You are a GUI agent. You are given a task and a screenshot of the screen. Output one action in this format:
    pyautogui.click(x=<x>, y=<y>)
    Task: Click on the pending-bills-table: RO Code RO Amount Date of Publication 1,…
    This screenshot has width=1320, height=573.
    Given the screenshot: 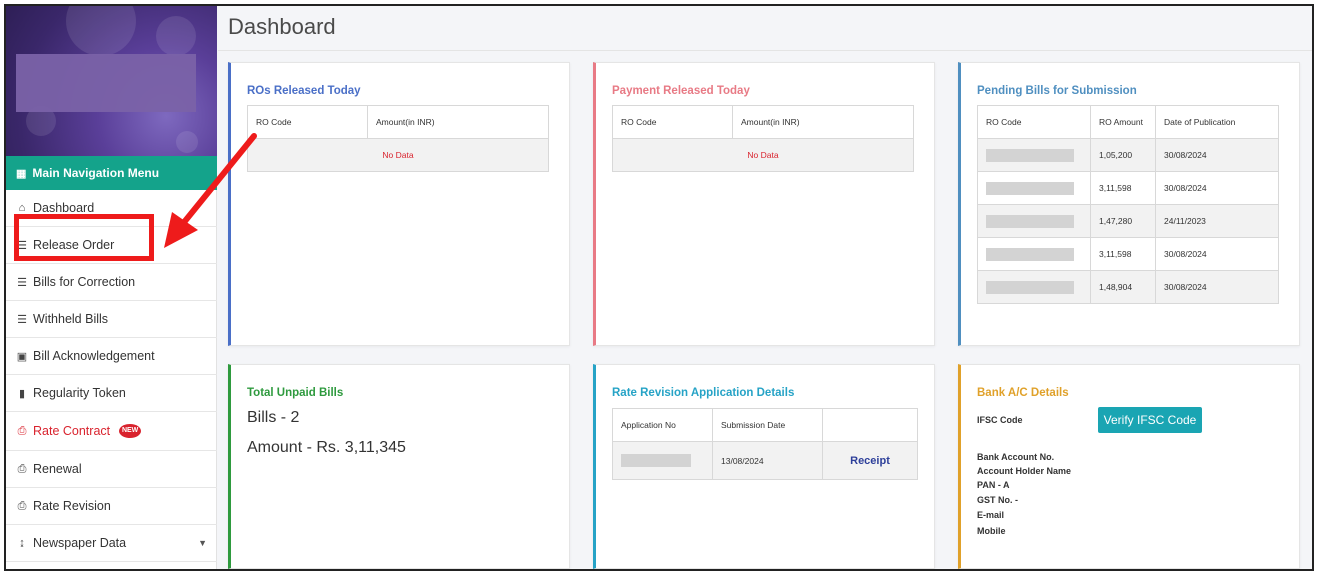 What is the action you would take?
    pyautogui.click(x=1128, y=204)
    